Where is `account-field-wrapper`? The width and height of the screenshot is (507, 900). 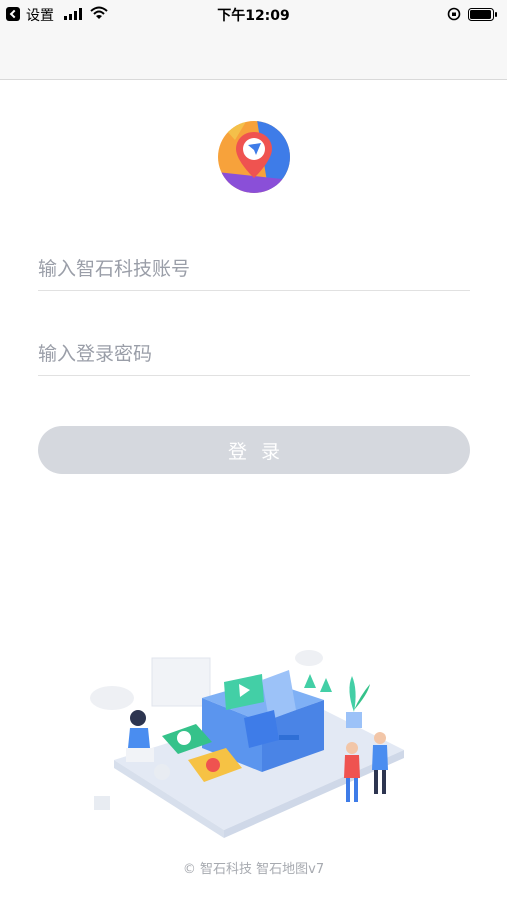 account-field-wrapper is located at coordinates (254, 267).